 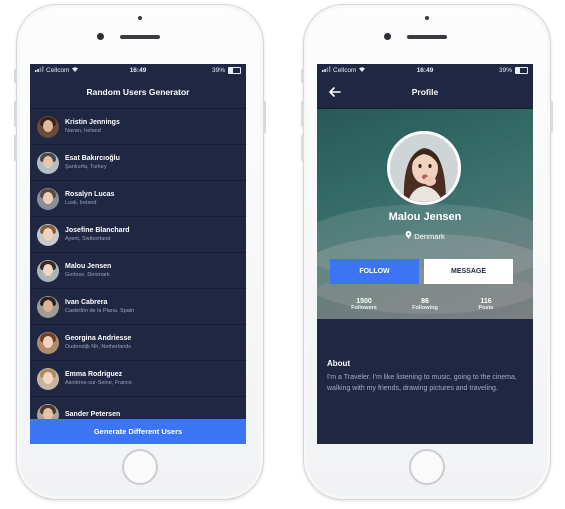 I want to click on arrow-left-icon, so click(x=335, y=92).